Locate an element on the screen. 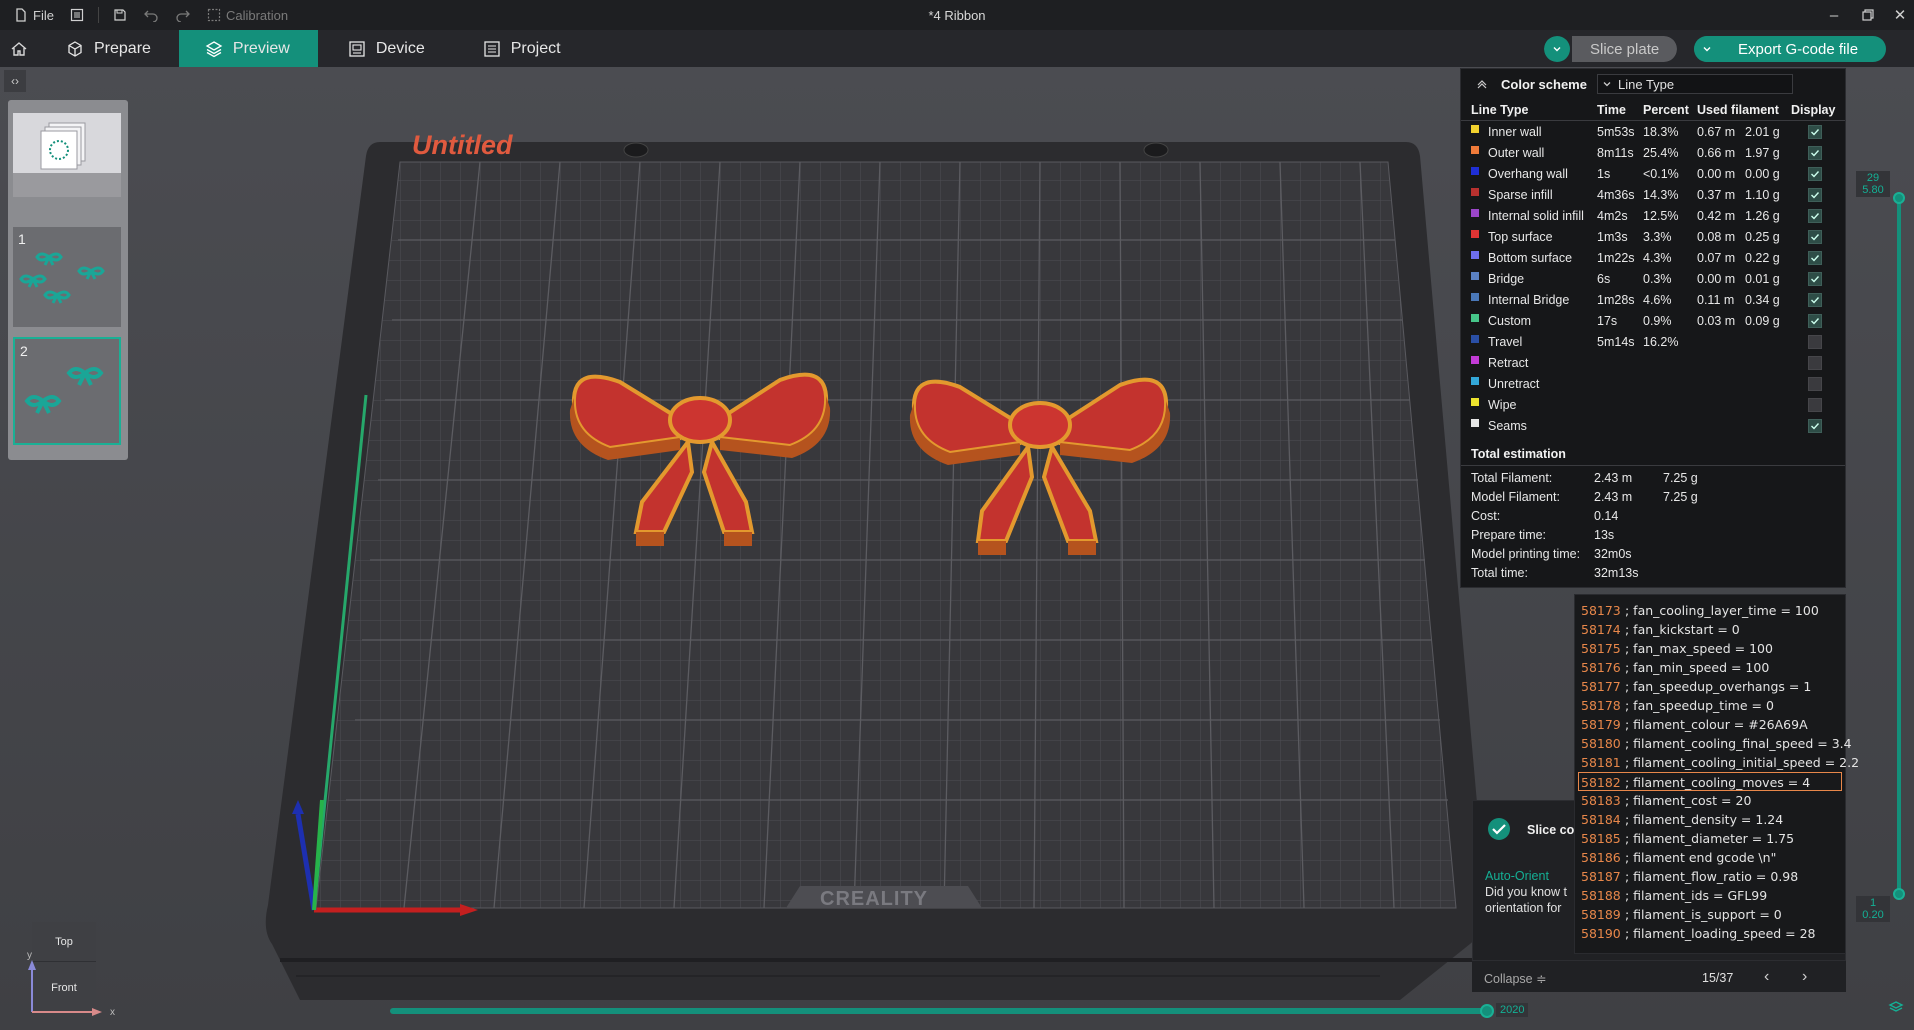 Image resolution: width=1914 pixels, height=1030 pixels. move-slider-track is located at coordinates (938, 1011).